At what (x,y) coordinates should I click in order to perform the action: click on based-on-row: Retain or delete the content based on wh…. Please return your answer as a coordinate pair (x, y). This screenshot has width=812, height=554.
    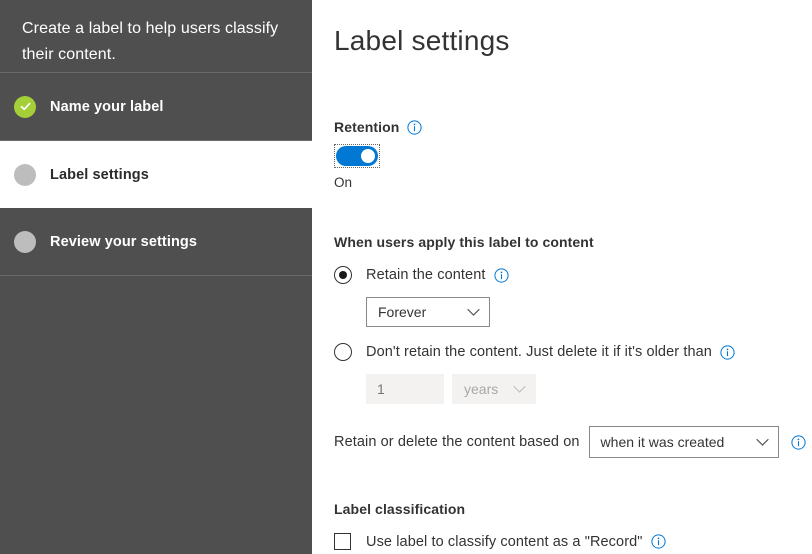
    Looking at the image, I should click on (573, 442).